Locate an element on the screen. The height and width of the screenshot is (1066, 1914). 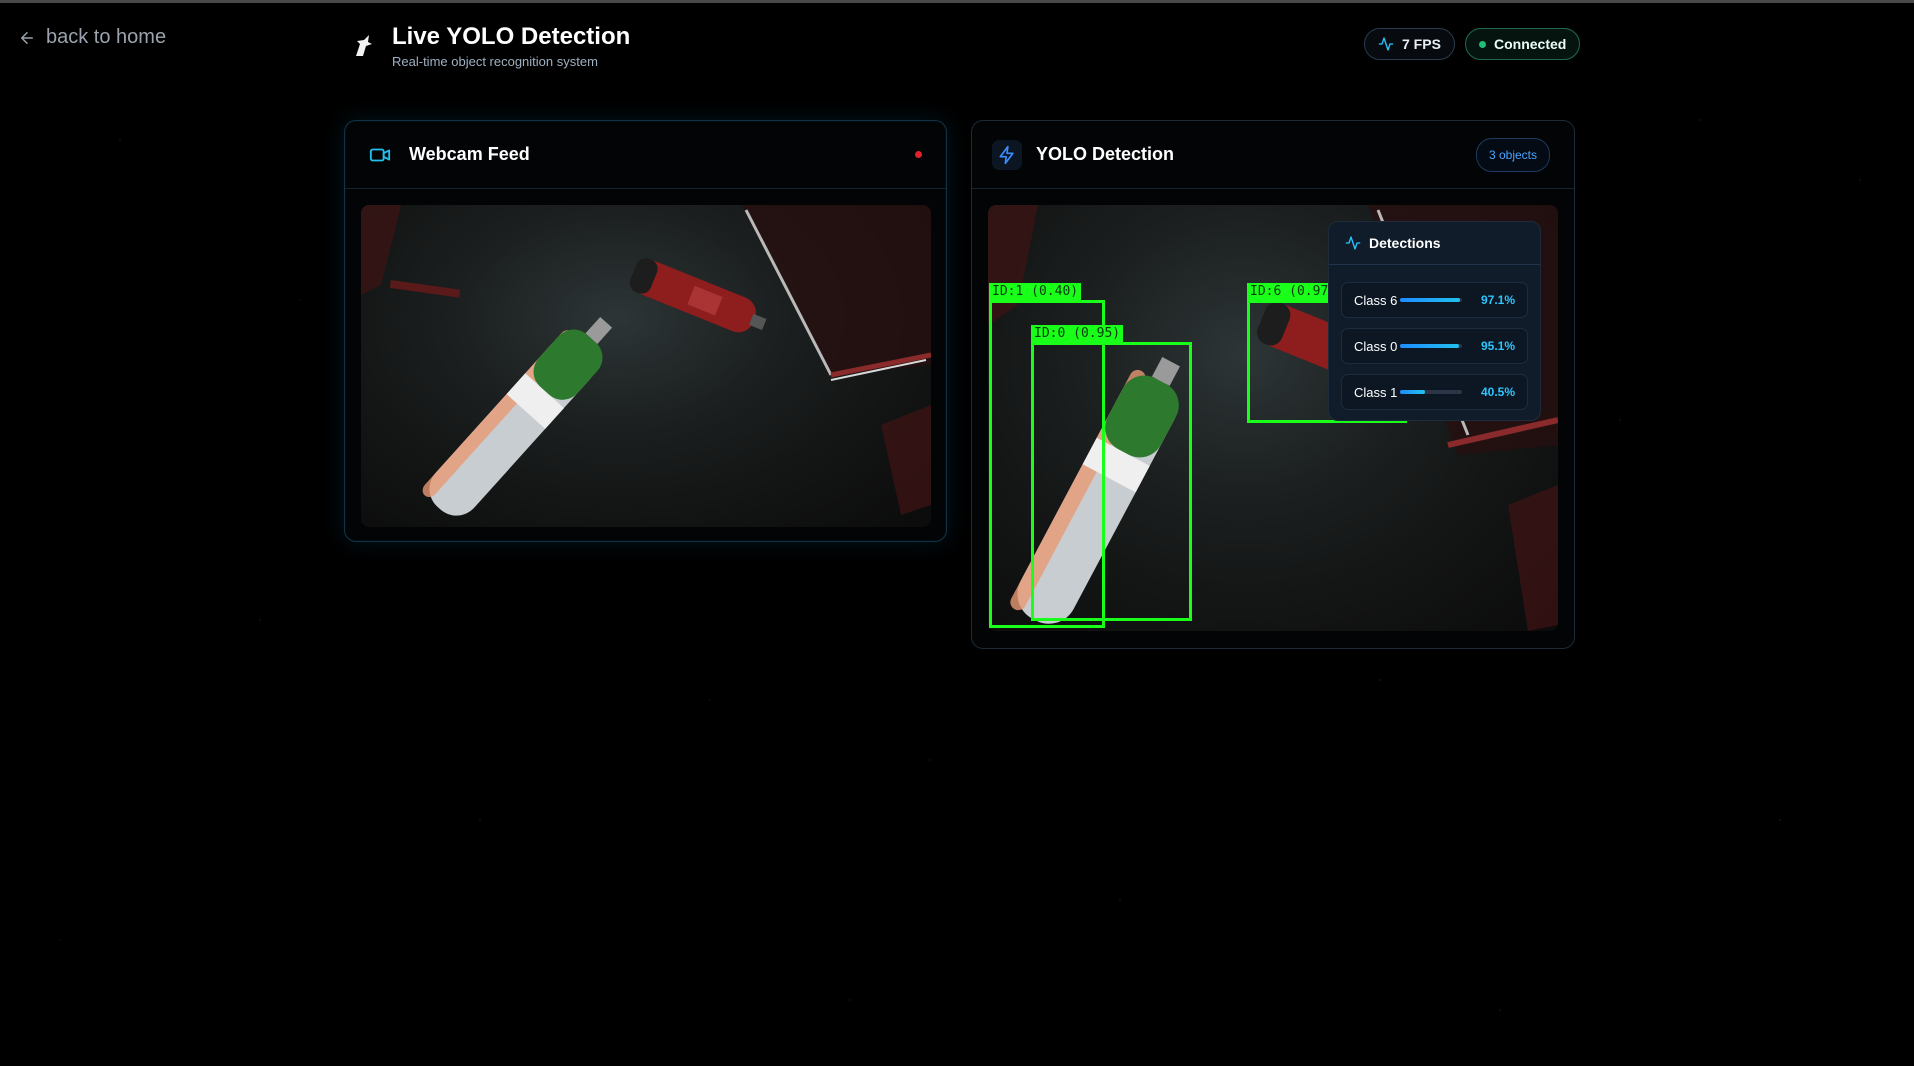
detection-item: Class 1 40.5% is located at coordinates (1434, 392).